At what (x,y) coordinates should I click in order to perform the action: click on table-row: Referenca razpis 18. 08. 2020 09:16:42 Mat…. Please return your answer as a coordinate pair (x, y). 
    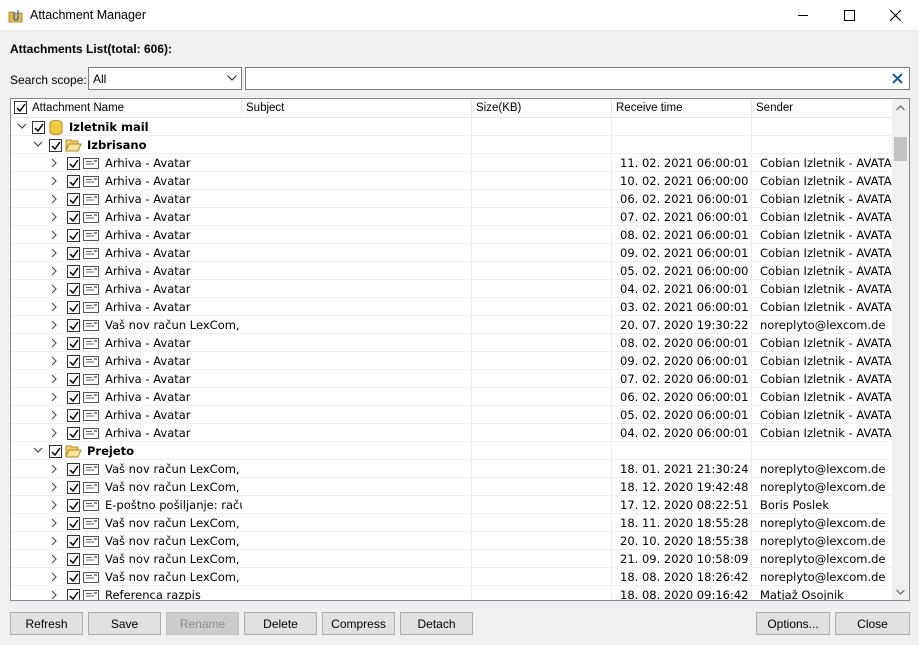
    Looking at the image, I should click on (451, 593).